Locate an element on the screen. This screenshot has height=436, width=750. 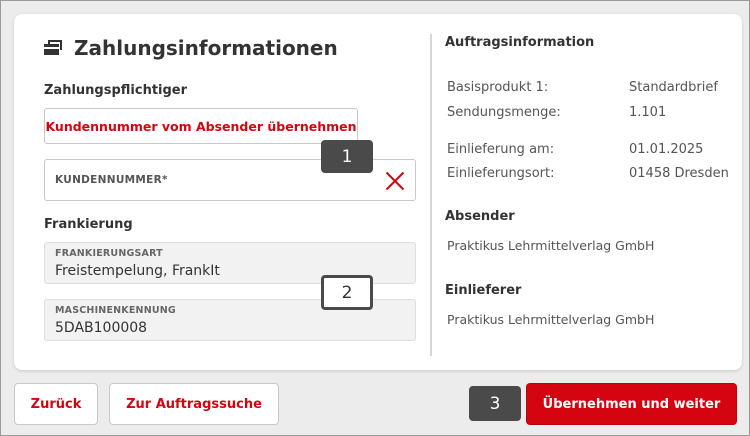
copy-customer-number-button: Kundennummer vom Absender übernehmen is located at coordinates (201, 126).